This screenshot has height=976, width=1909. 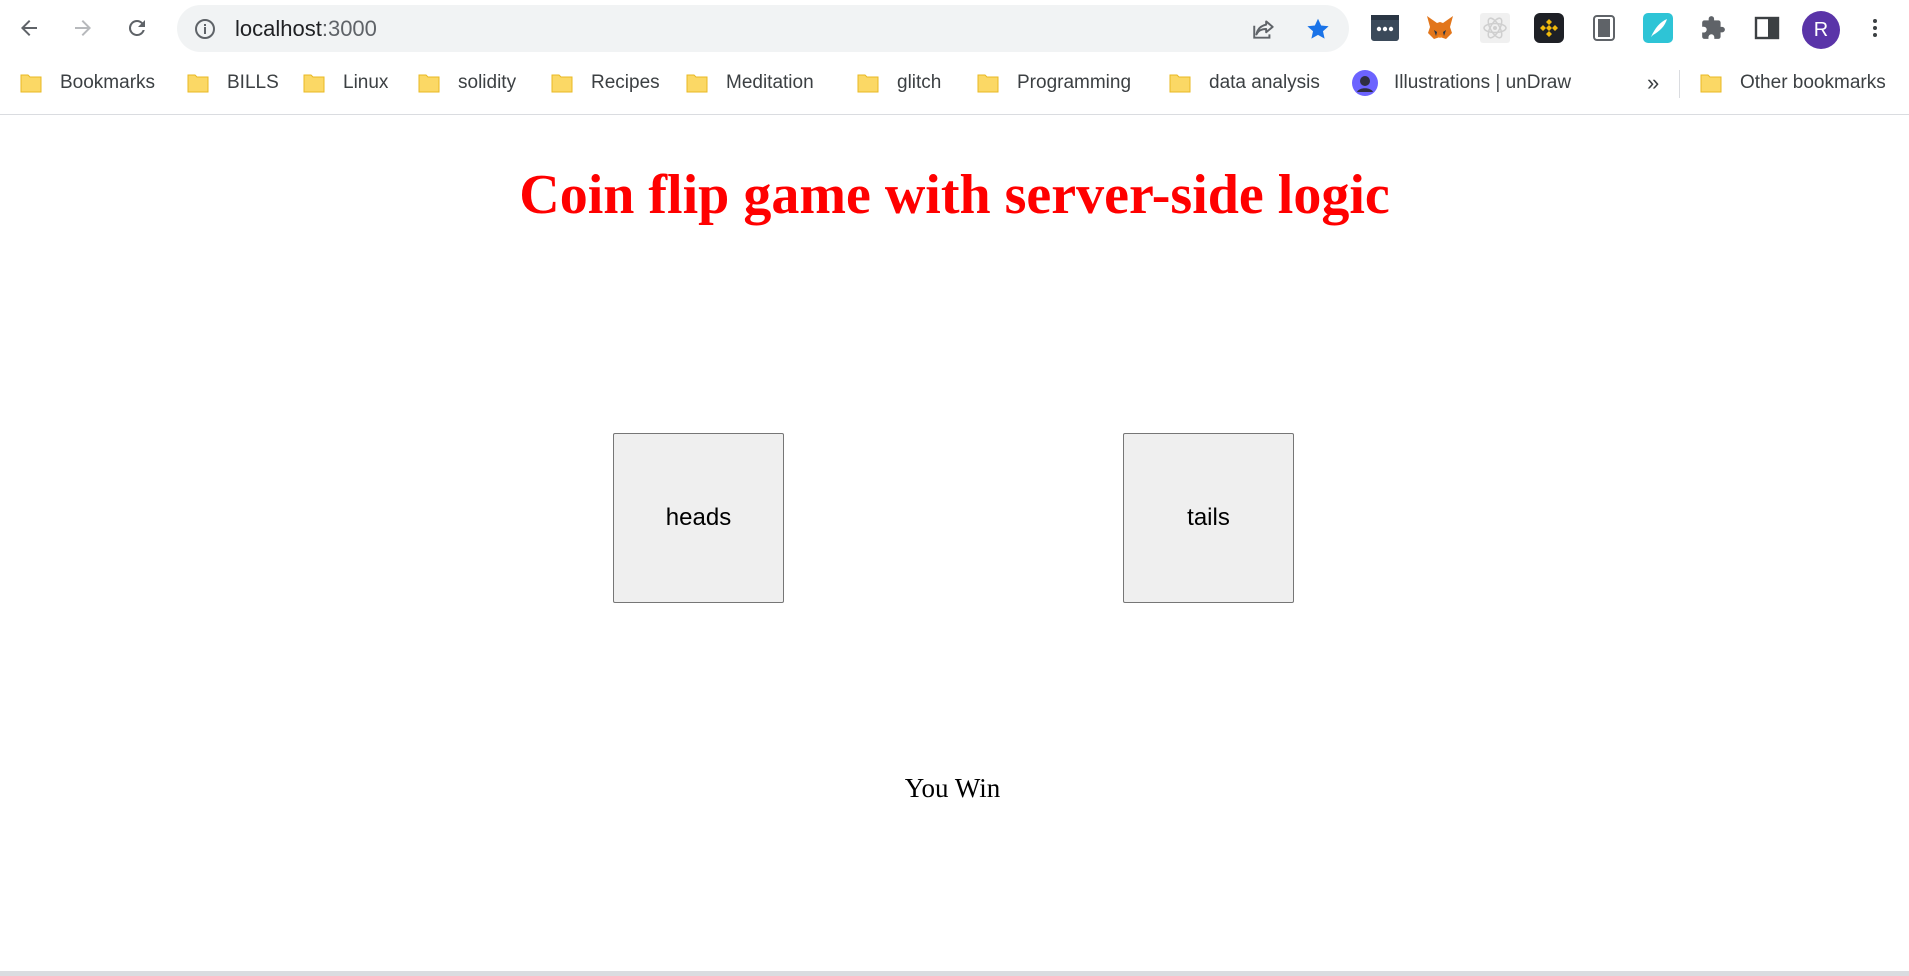 What do you see at coordinates (1318, 29) in the screenshot?
I see `bookmark-star-icon` at bounding box center [1318, 29].